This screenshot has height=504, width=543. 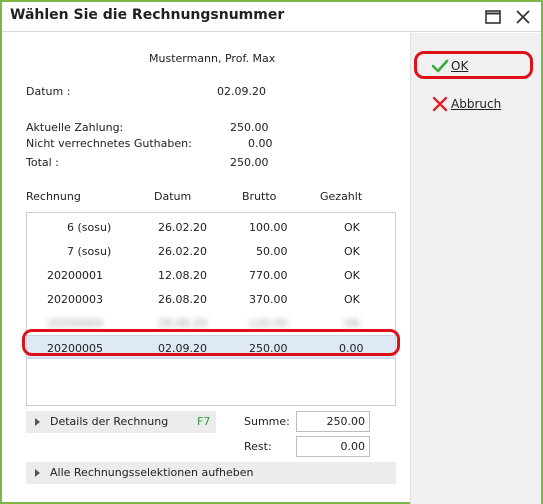 I want to click on guthaben-value: 0.00, so click(x=260, y=143).